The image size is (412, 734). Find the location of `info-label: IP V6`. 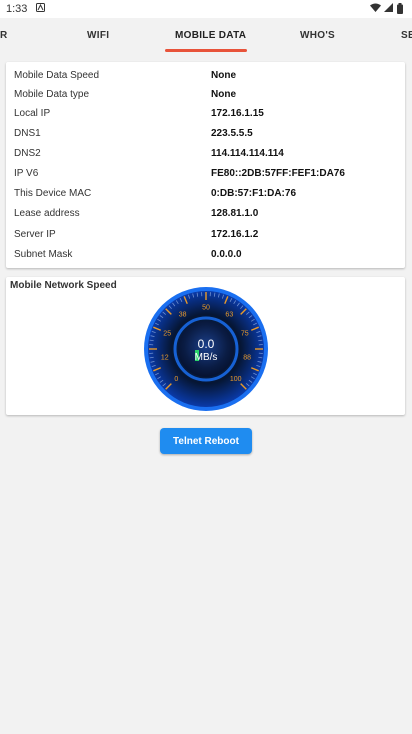

info-label: IP V6 is located at coordinates (26, 173).